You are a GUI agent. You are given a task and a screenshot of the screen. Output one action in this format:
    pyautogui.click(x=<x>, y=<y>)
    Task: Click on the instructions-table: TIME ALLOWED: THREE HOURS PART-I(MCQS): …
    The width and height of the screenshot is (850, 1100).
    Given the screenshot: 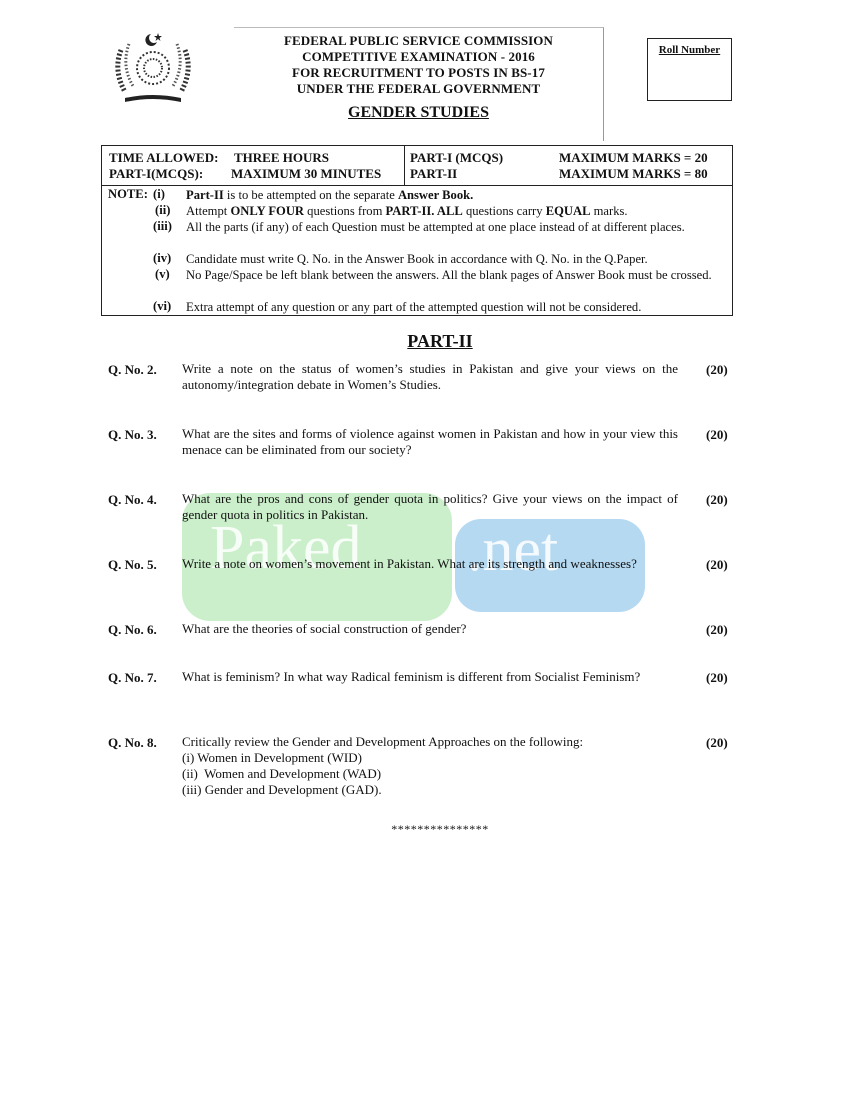 What is the action you would take?
    pyautogui.click(x=417, y=230)
    